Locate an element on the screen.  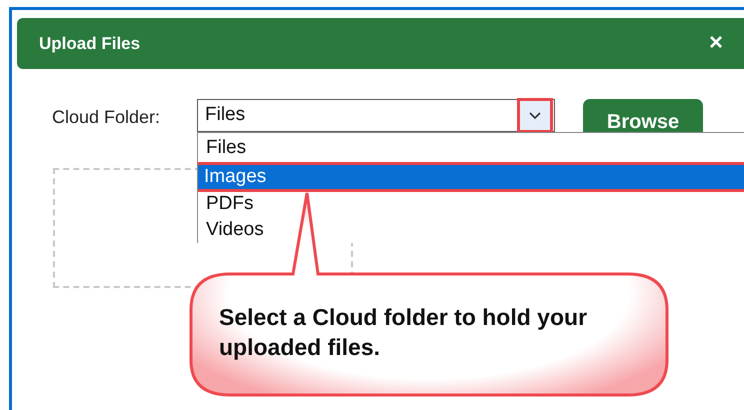
dialog-title: Upload Files is located at coordinates (89, 43).